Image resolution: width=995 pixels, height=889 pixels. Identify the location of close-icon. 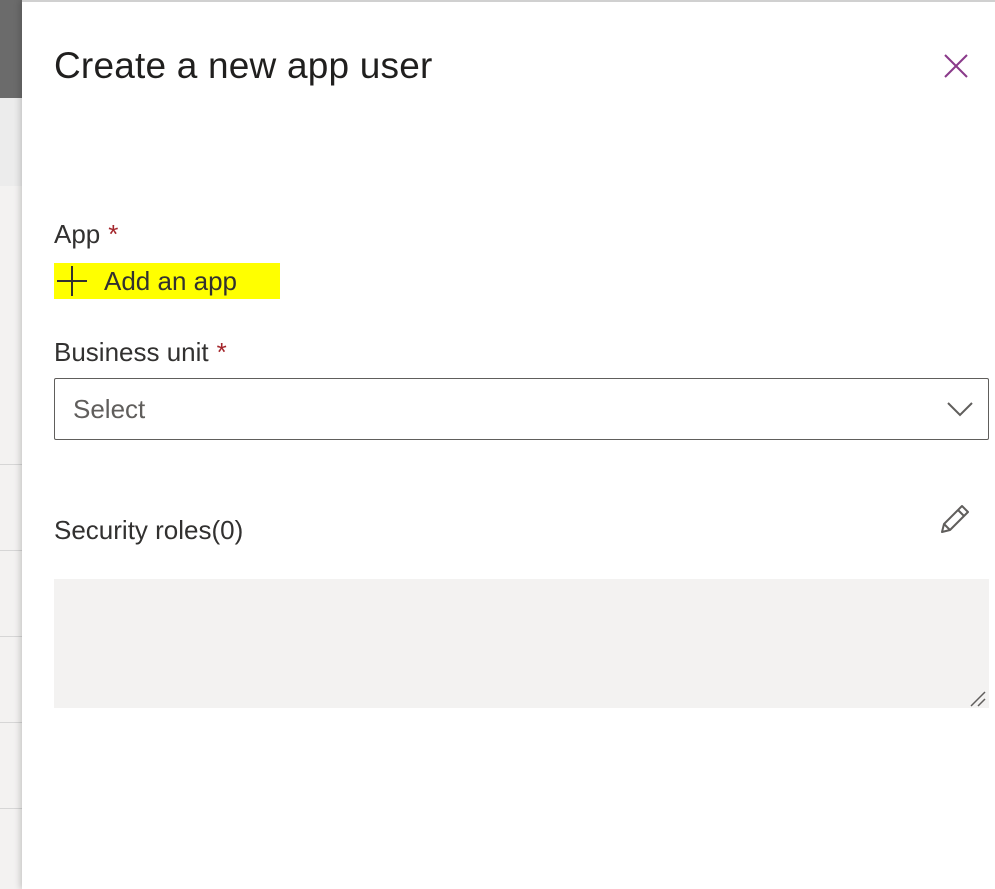
(956, 66).